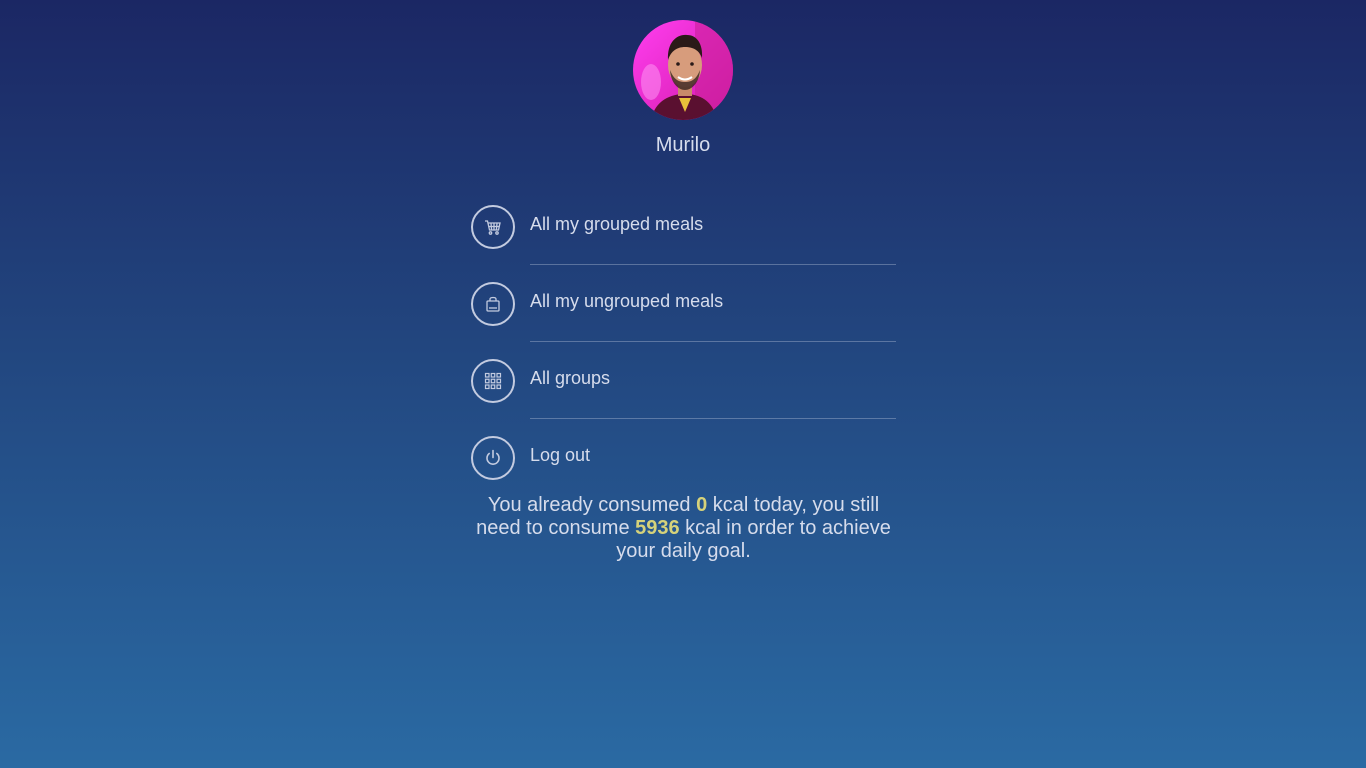 The width and height of the screenshot is (1366, 768). Describe the element at coordinates (617, 224) in the screenshot. I see `menu-item-label: All my grouped meals` at that location.